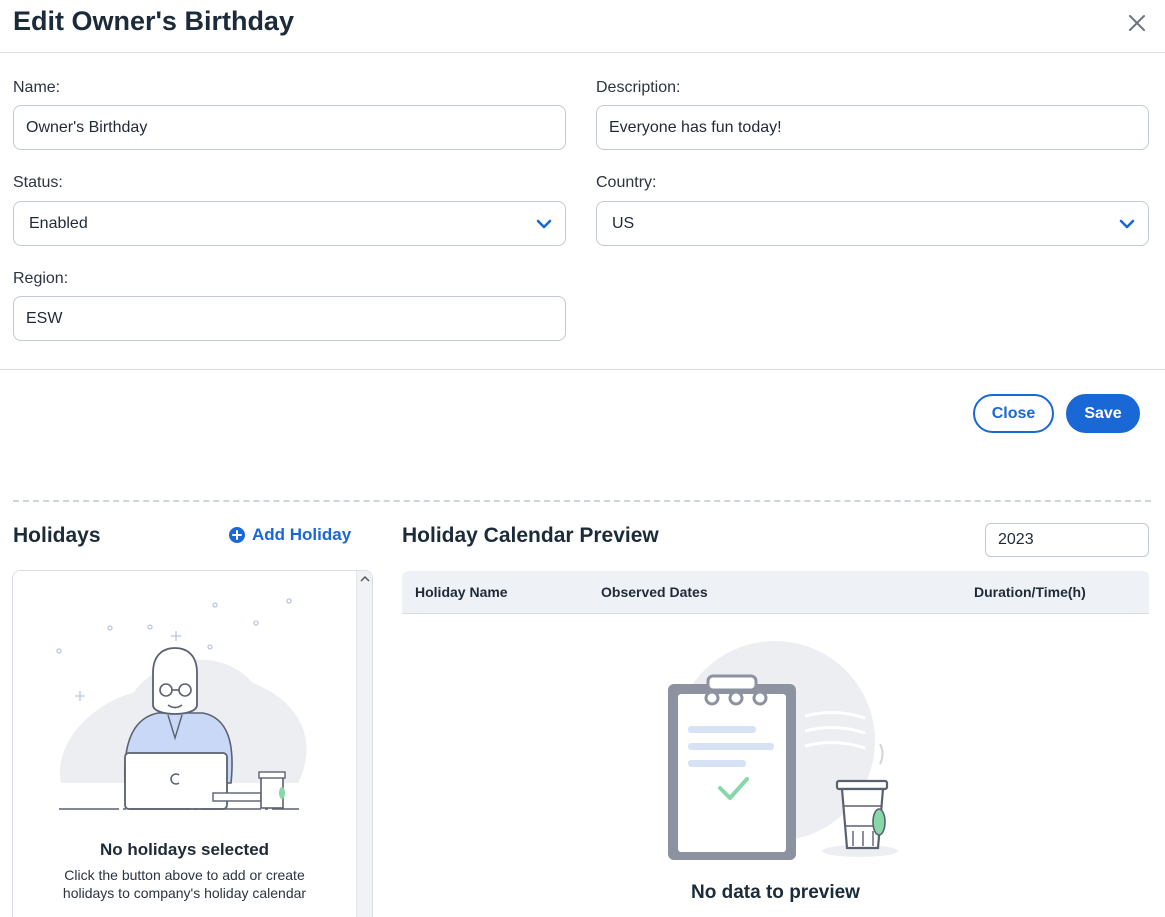 The width and height of the screenshot is (1165, 917). I want to click on year-input-value: 2023, so click(1016, 539).